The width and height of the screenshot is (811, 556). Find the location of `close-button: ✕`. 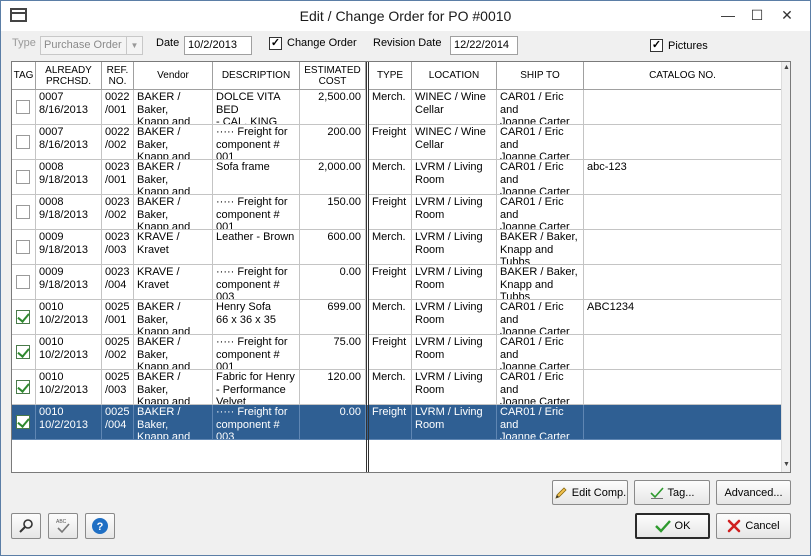

close-button: ✕ is located at coordinates (787, 15).